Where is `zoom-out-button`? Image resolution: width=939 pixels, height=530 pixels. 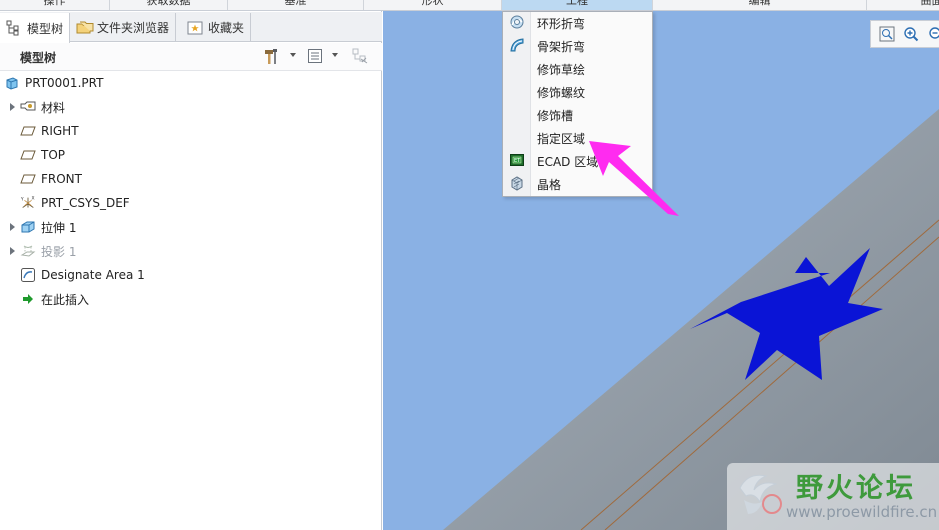 zoom-out-button is located at coordinates (932, 34).